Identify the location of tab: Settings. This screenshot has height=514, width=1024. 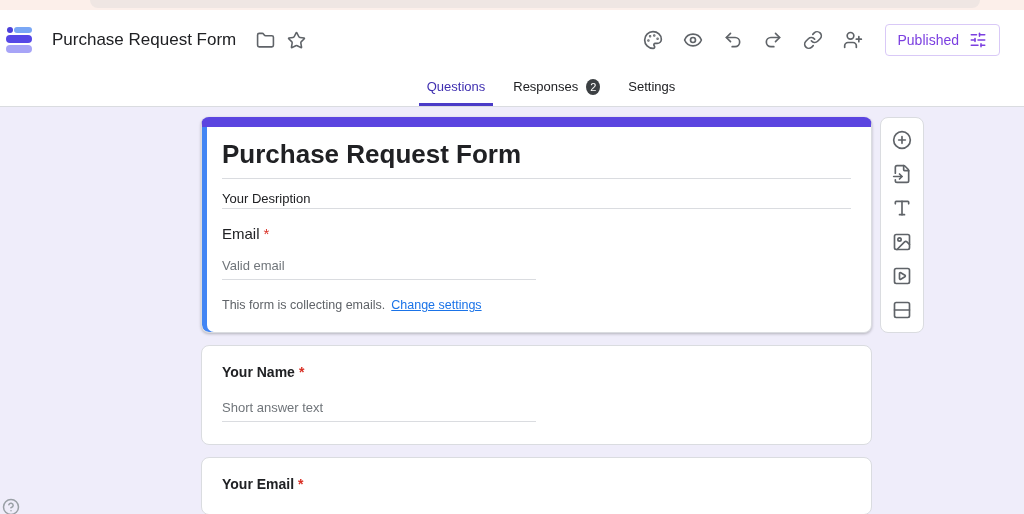
(652, 88).